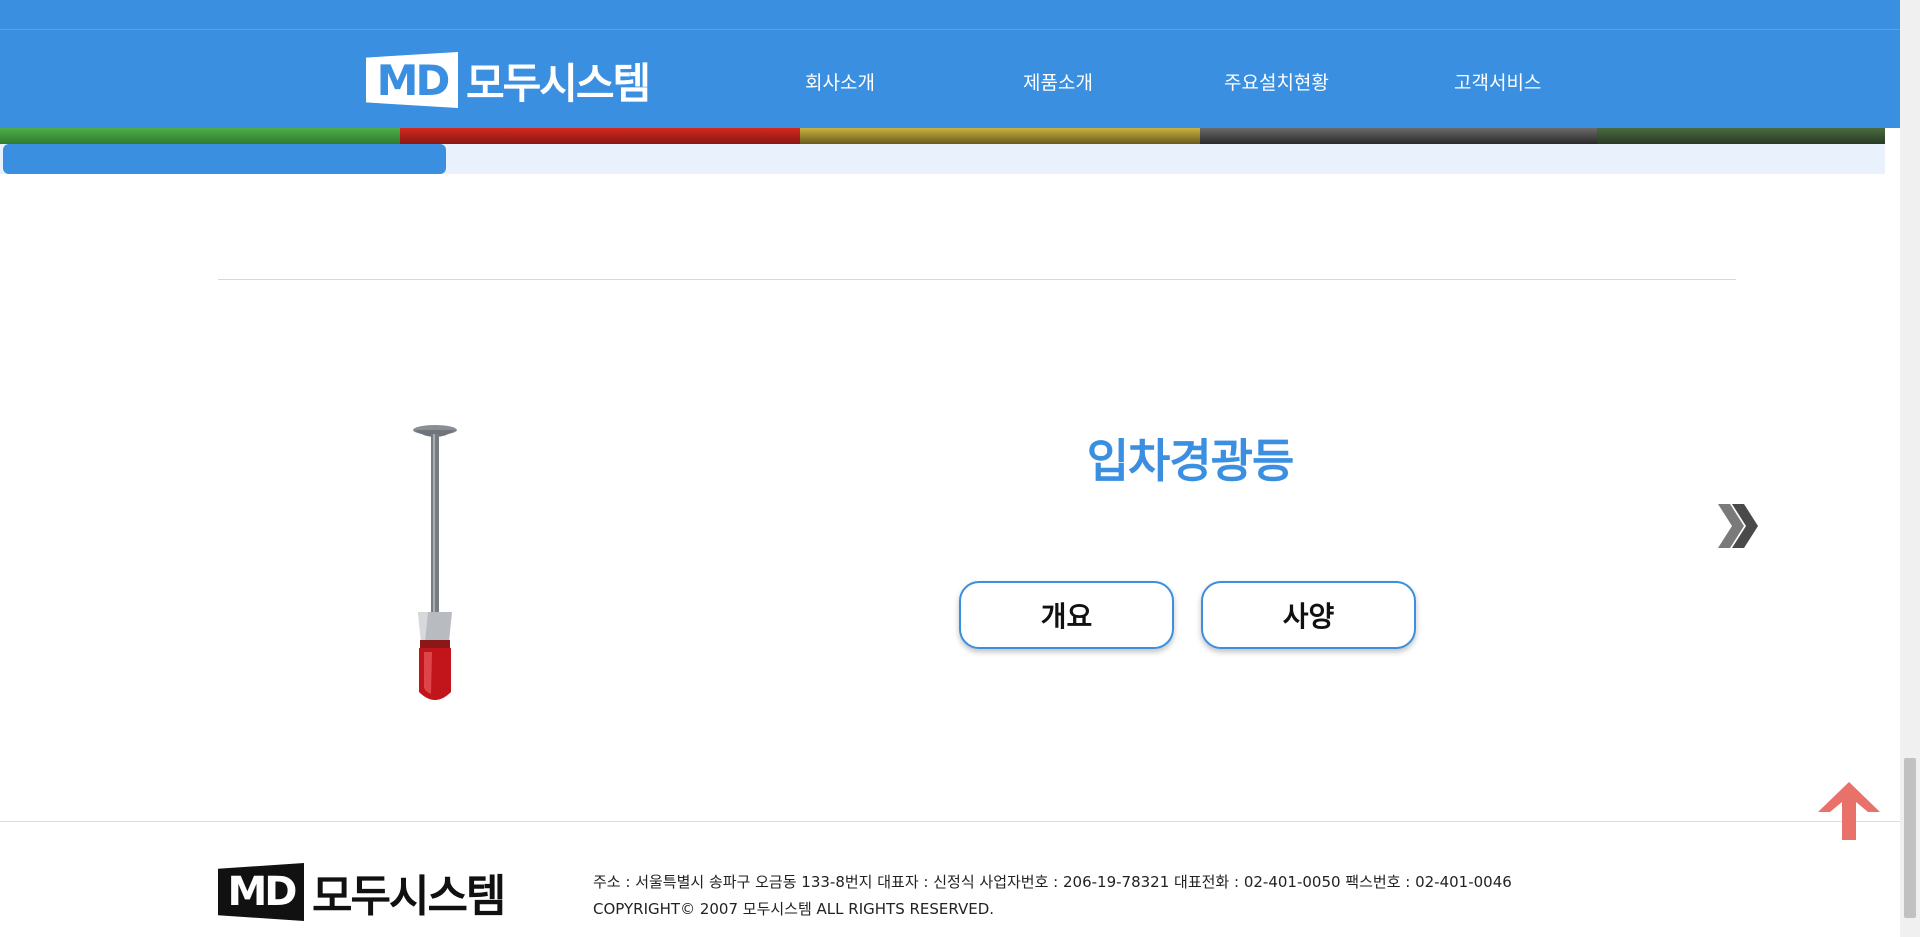 The height and width of the screenshot is (937, 1920). What do you see at coordinates (1058, 81) in the screenshot?
I see `nav-products: 제품소개` at bounding box center [1058, 81].